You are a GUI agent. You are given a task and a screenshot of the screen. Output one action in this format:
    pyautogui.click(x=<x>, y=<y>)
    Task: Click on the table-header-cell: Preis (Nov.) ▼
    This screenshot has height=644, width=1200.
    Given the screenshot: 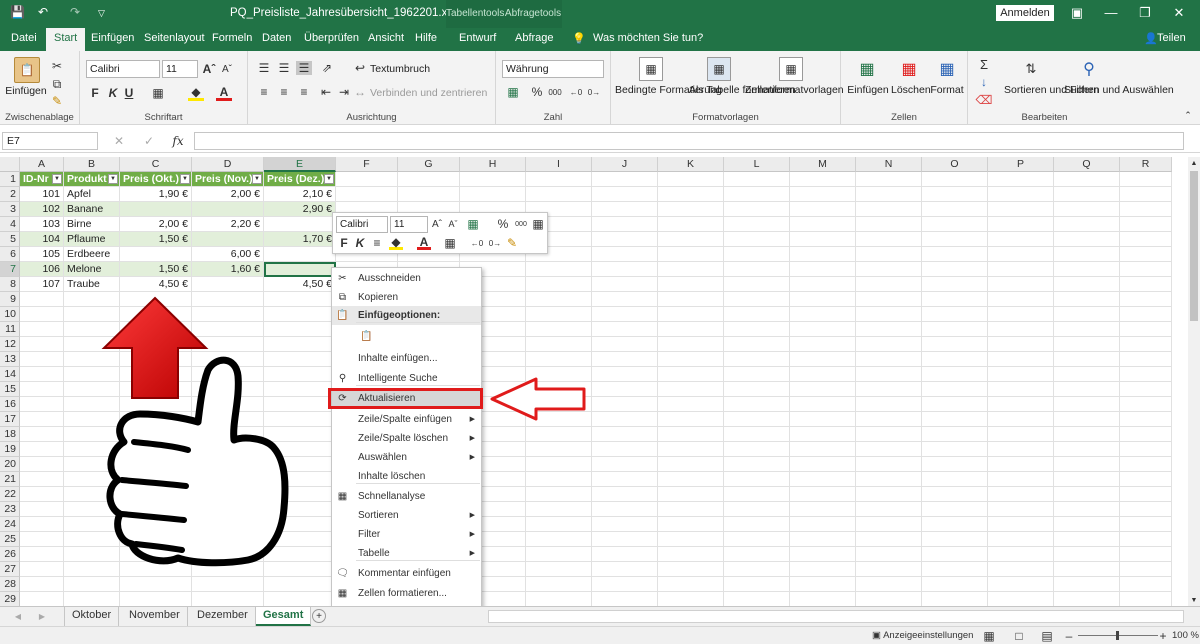 What is the action you would take?
    pyautogui.click(x=228, y=179)
    